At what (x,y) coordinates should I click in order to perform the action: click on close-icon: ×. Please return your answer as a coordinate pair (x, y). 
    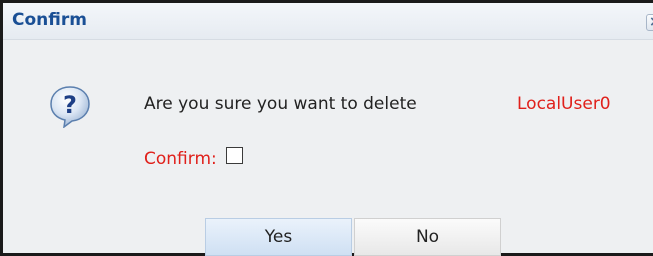
    Looking at the image, I should click on (651, 22).